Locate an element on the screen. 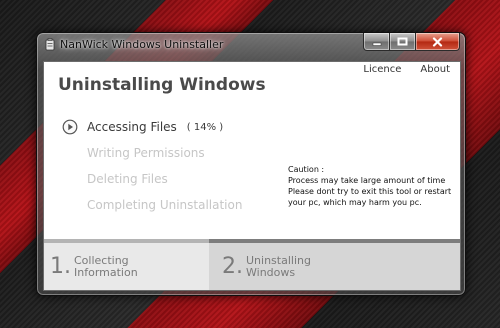 The image size is (500, 328). maximize-button is located at coordinates (403, 42).